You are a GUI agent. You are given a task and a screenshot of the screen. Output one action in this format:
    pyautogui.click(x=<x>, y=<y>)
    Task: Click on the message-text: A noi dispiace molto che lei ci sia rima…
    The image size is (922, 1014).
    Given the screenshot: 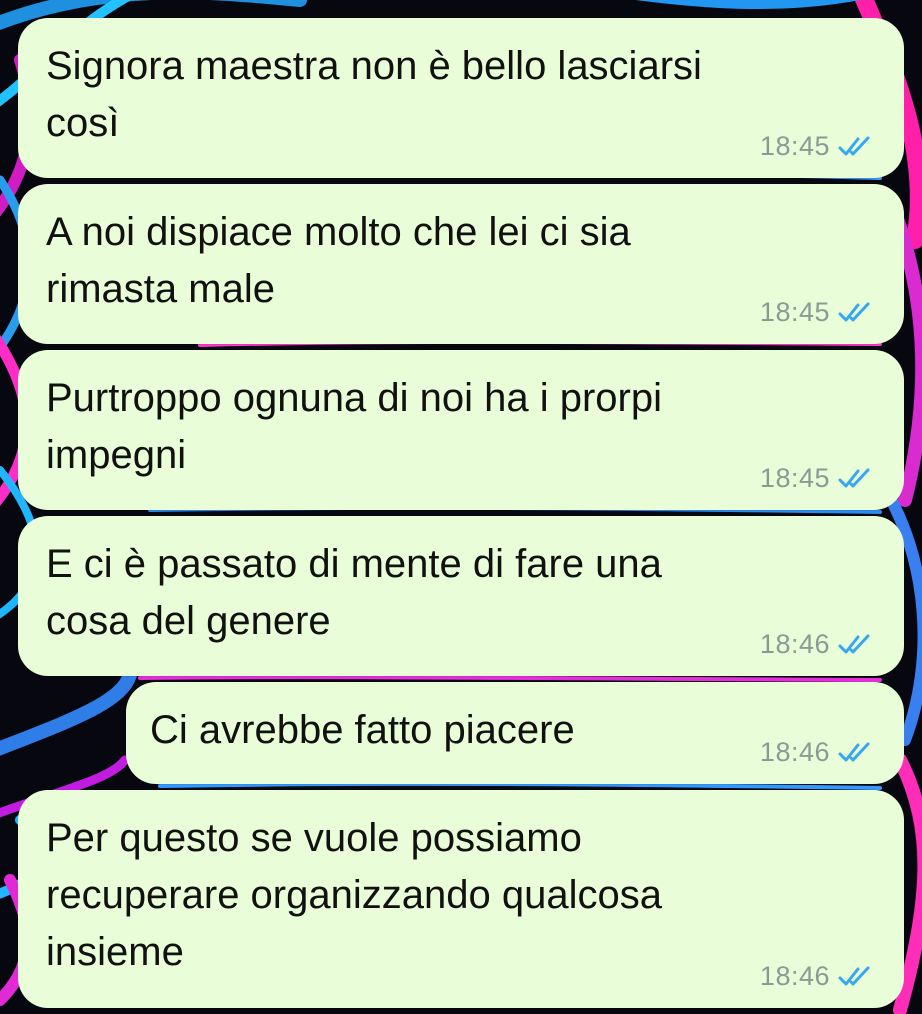 What is the action you would take?
    pyautogui.click(x=338, y=260)
    